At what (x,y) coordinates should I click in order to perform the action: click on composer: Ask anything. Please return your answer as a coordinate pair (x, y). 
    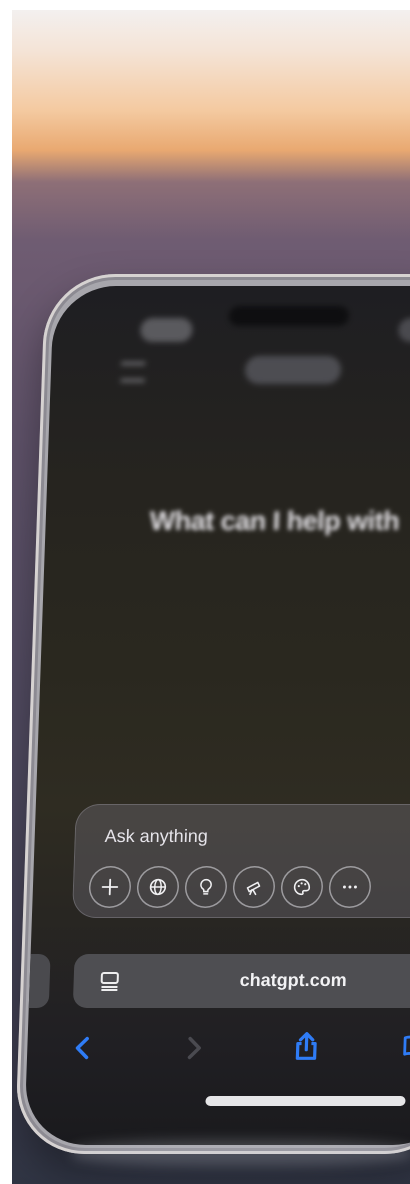
    Looking at the image, I should click on (240, 861).